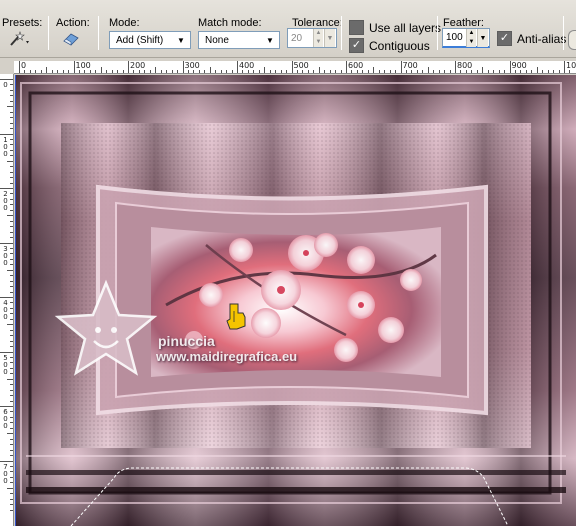 The height and width of the screenshot is (526, 576). I want to click on contiguous-label: Contiguous, so click(399, 46).